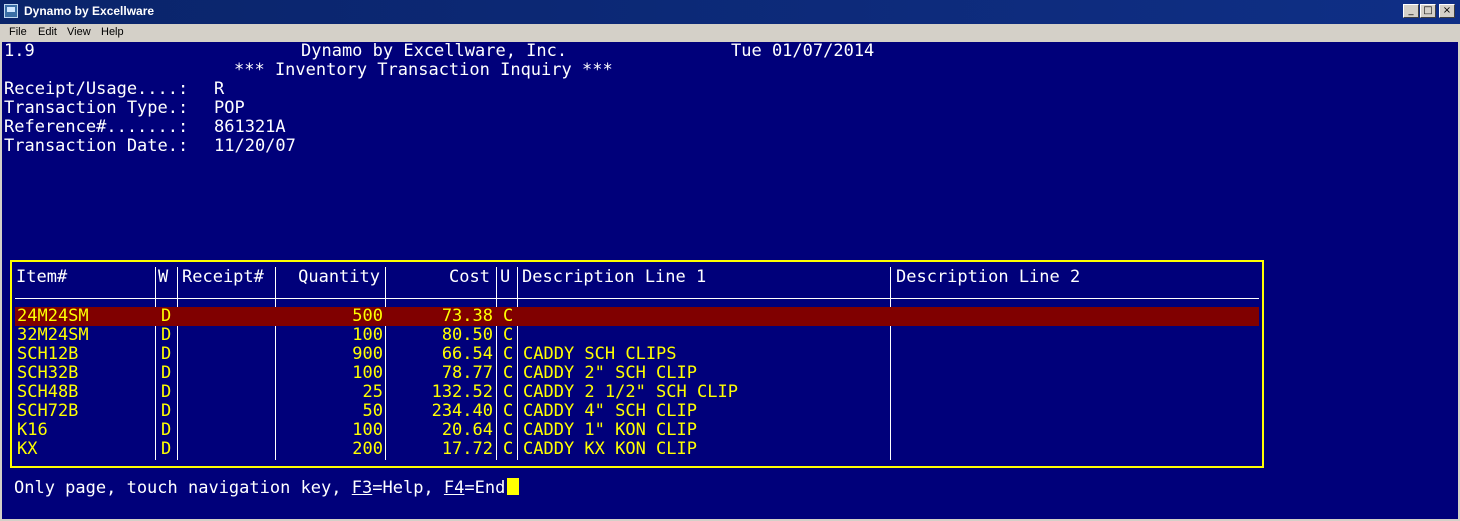 This screenshot has width=1460, height=521. I want to click on cell-quantity: 500, so click(367, 316).